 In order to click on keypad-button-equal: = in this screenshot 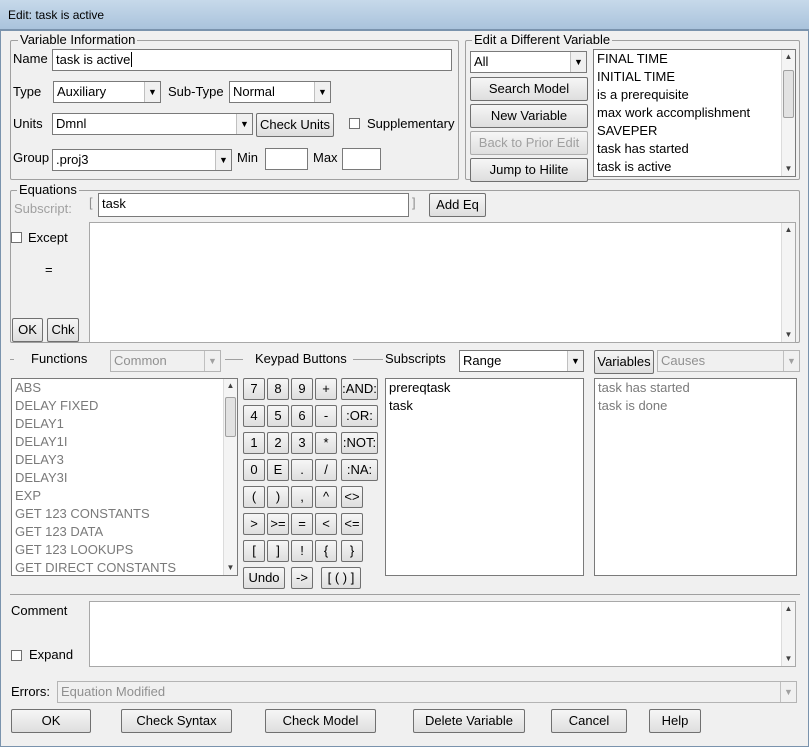, I will do `click(302, 524)`.